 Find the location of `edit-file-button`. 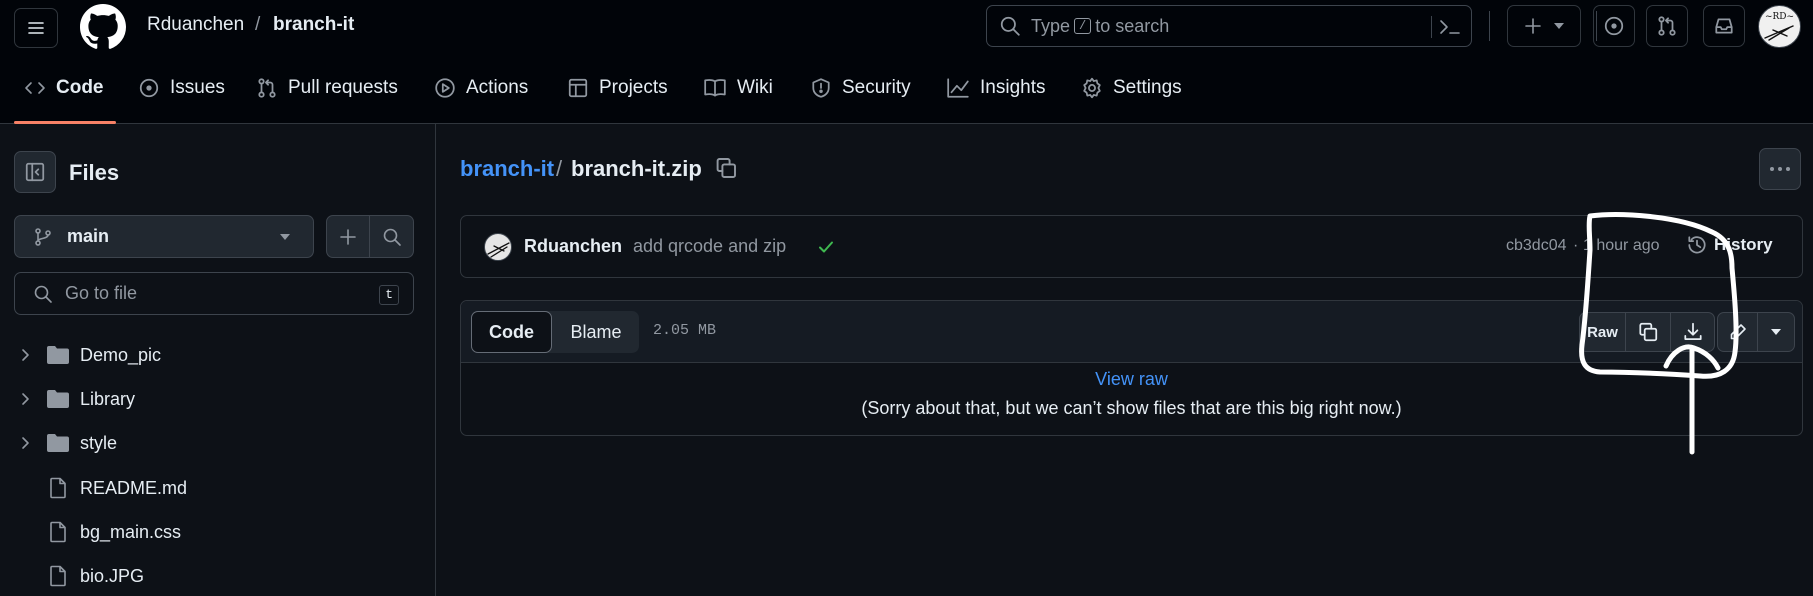

edit-file-button is located at coordinates (1738, 332).